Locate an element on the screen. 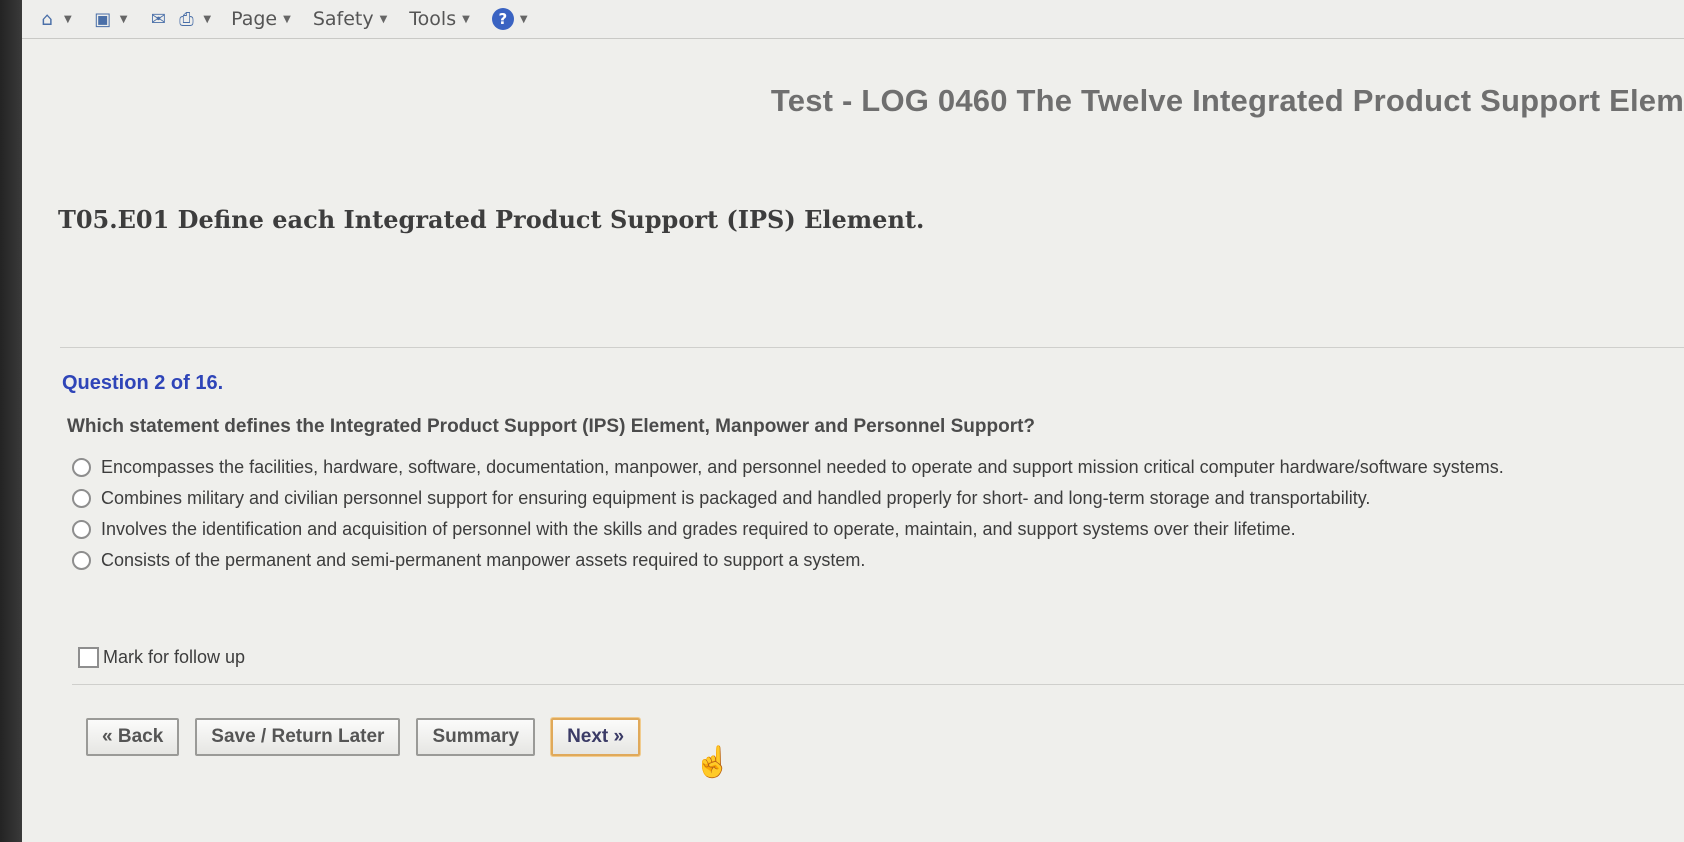  safety-menu-label: Safety is located at coordinates (343, 19).